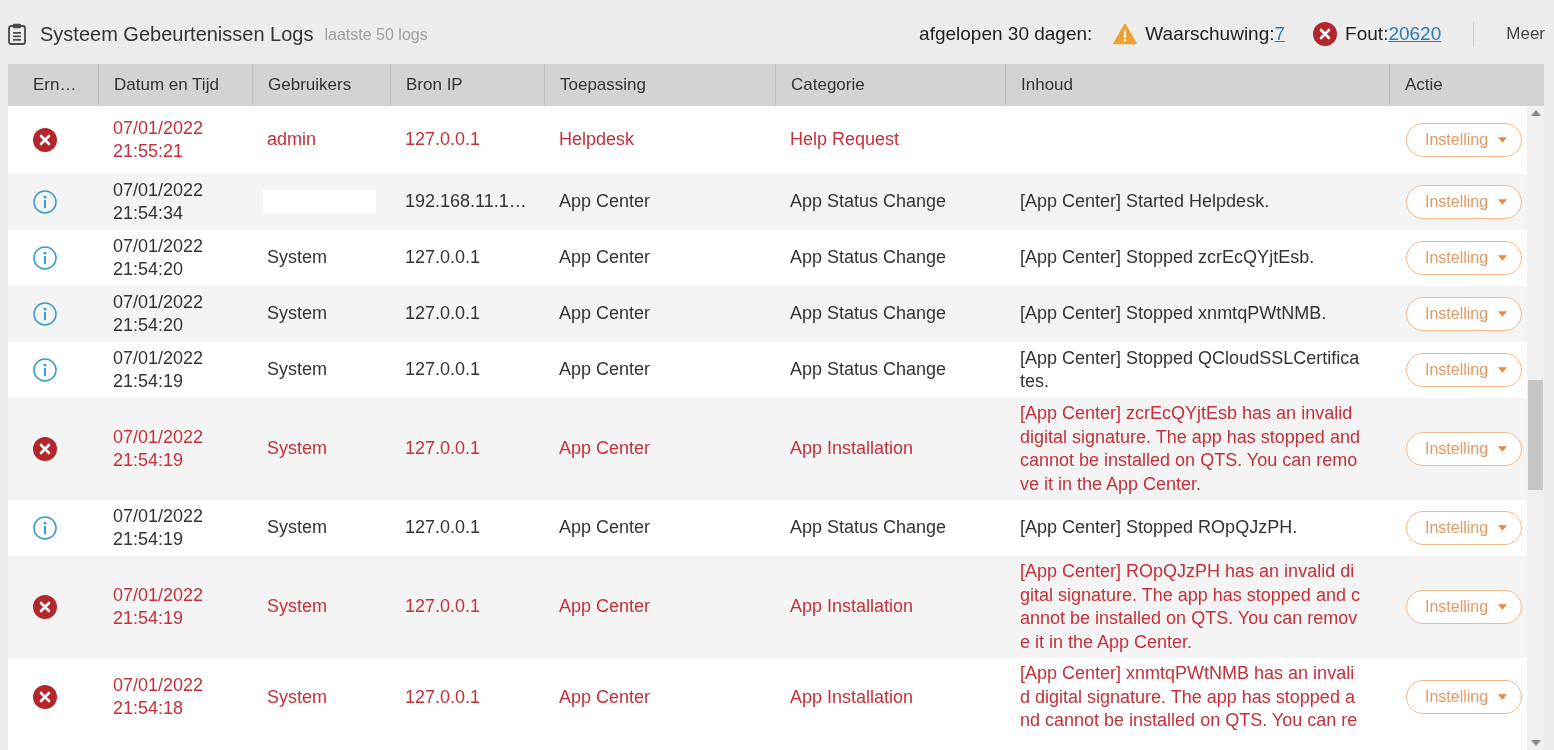 The height and width of the screenshot is (750, 1554). I want to click on error-label: Fout:, so click(1367, 34).